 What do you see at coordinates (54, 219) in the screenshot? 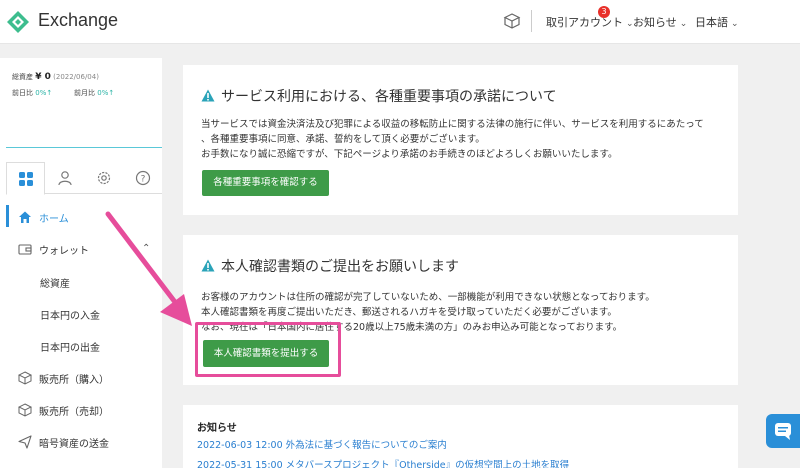
I see `sidebar-item-label: ホーム` at bounding box center [54, 219].